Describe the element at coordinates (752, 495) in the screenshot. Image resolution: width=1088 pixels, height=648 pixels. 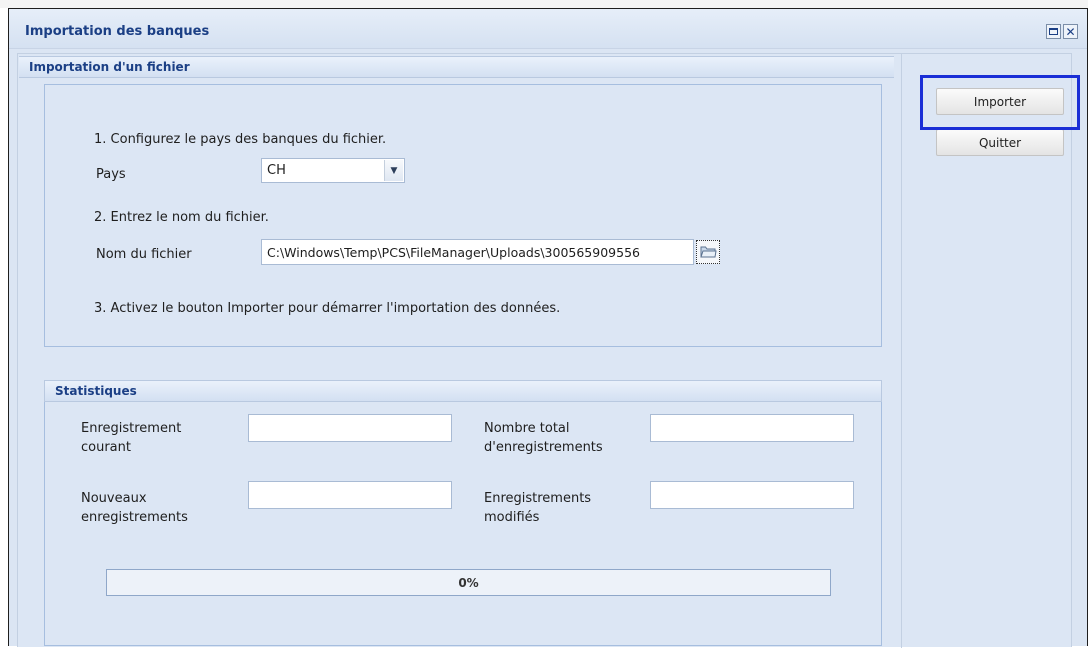
I see `modified-records-field` at that location.